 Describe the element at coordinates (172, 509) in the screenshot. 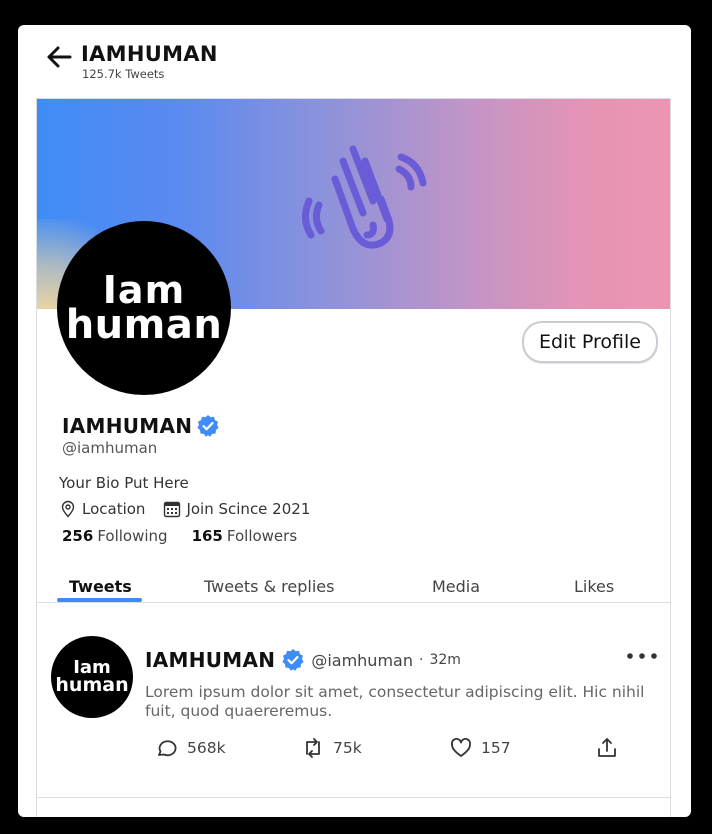

I see `calendar-icon` at that location.